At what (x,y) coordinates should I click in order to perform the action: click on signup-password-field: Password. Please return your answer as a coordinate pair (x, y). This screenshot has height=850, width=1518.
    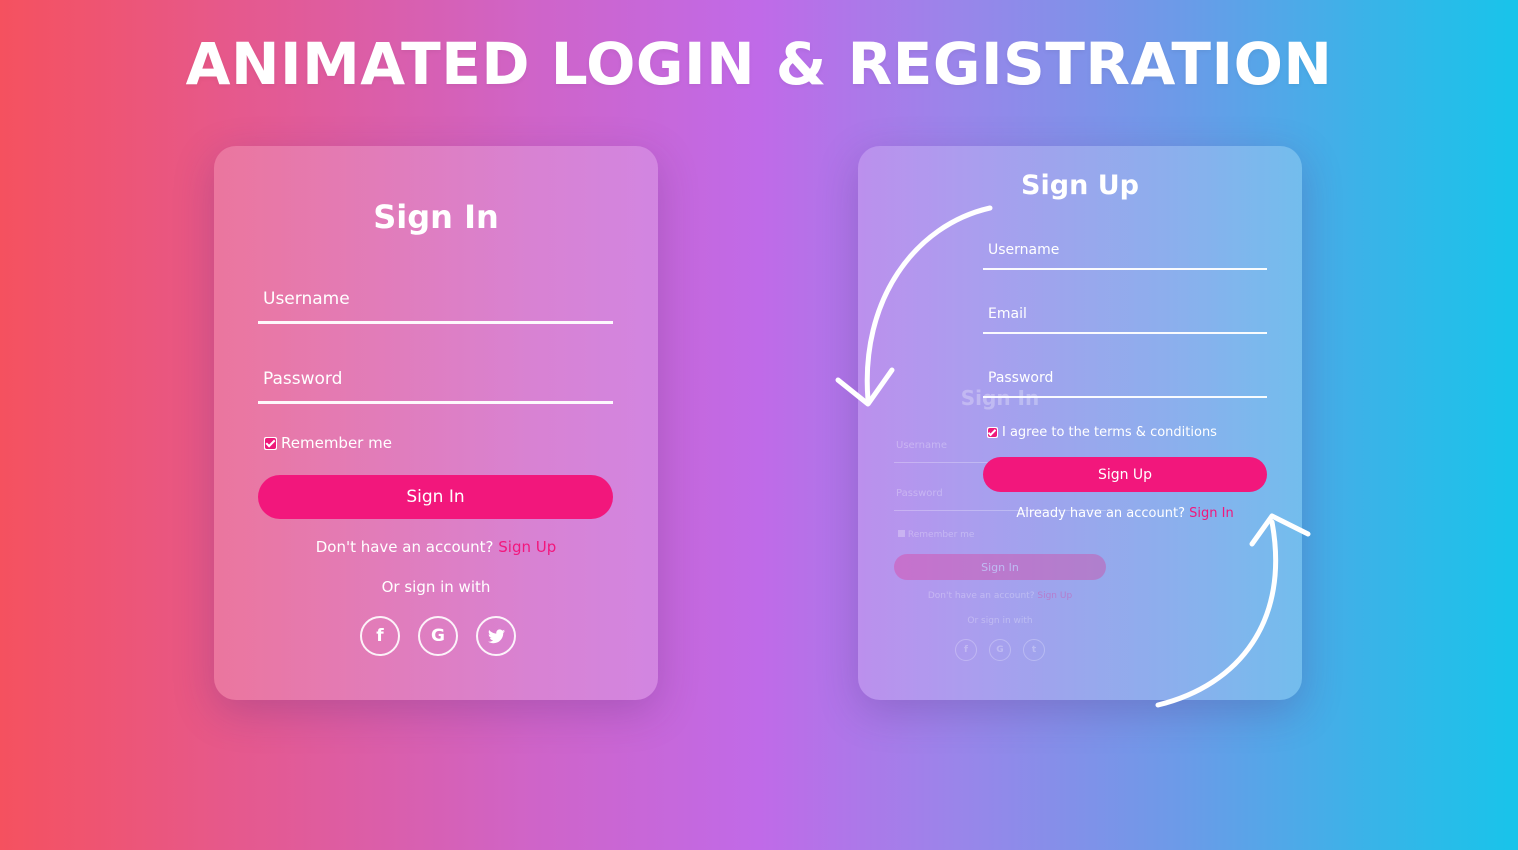
    Looking at the image, I should click on (1125, 379).